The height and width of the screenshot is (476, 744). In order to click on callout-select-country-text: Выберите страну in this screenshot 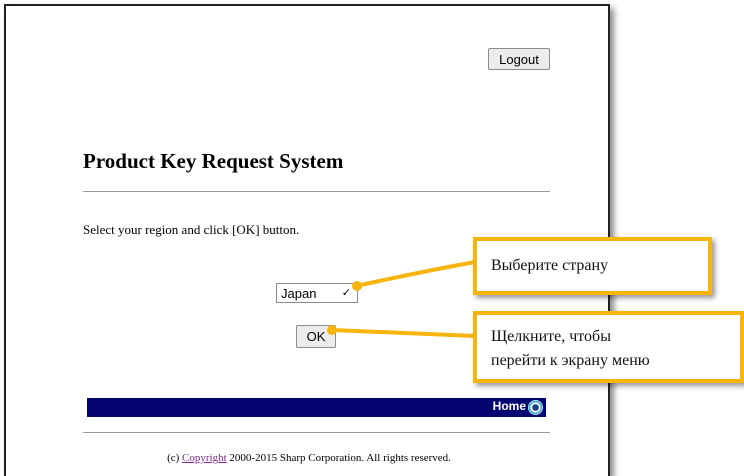, I will do `click(550, 265)`.